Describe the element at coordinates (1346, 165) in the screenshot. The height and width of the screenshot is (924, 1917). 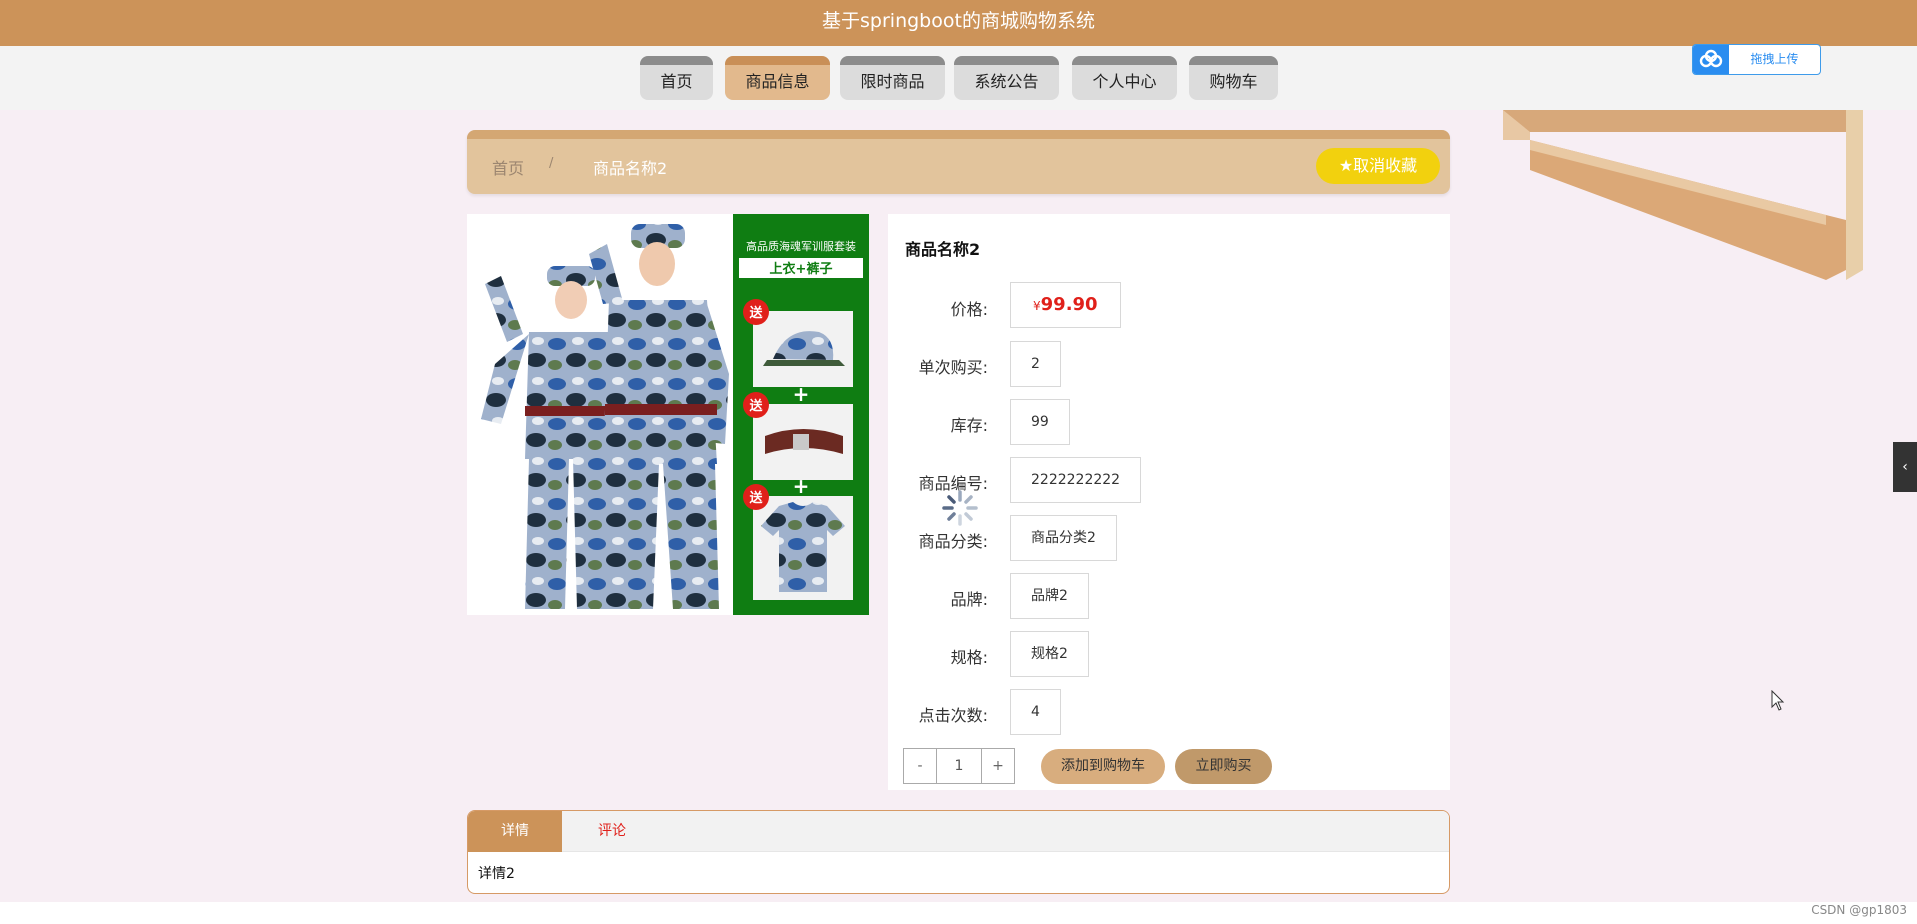
I see `star-icon: ★` at that location.